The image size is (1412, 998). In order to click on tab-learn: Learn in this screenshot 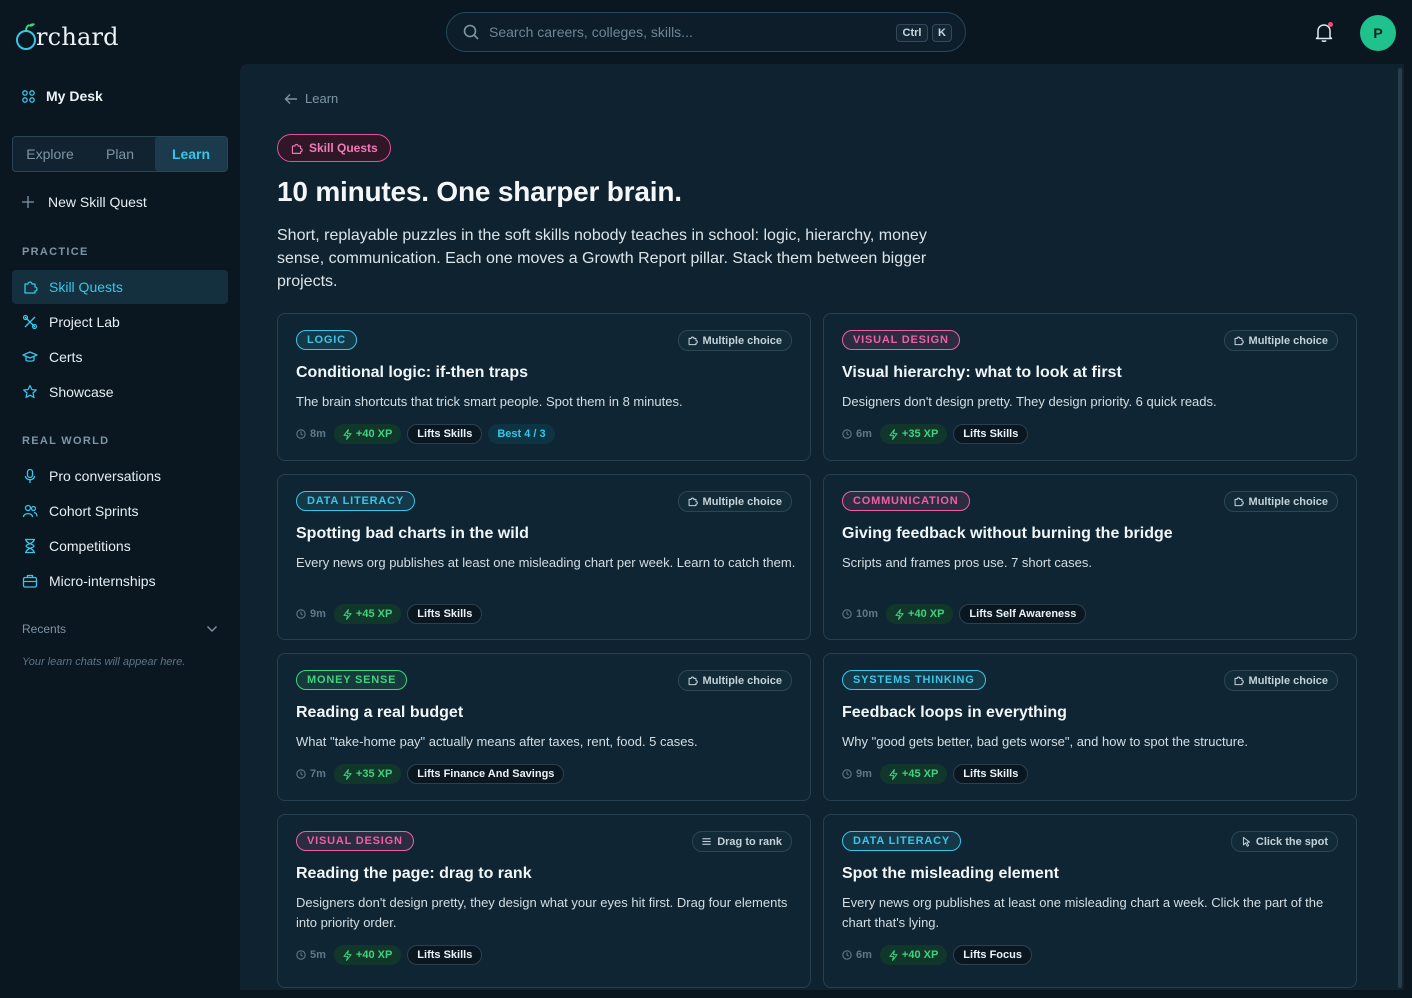, I will do `click(191, 154)`.